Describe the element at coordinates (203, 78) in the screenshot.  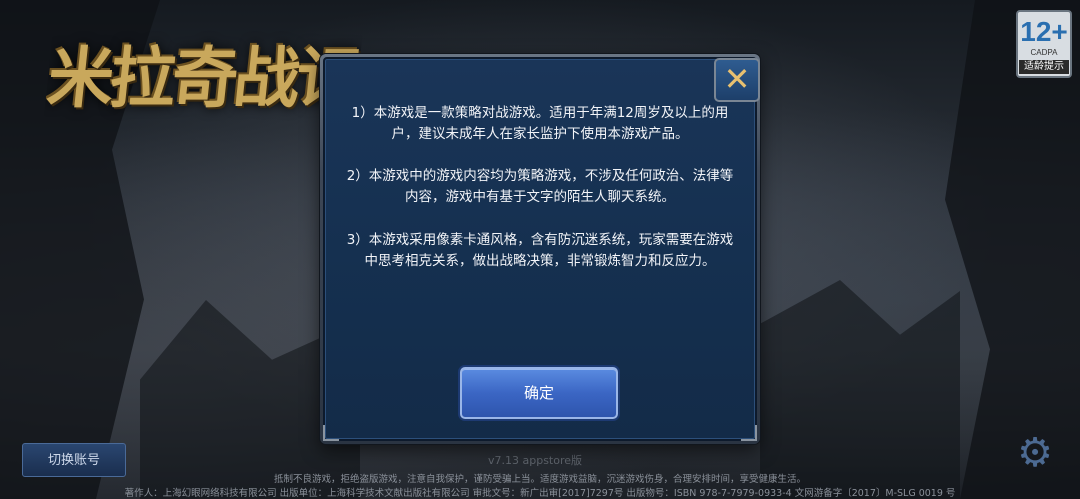
I see `game-logo: 米拉奇战记` at that location.